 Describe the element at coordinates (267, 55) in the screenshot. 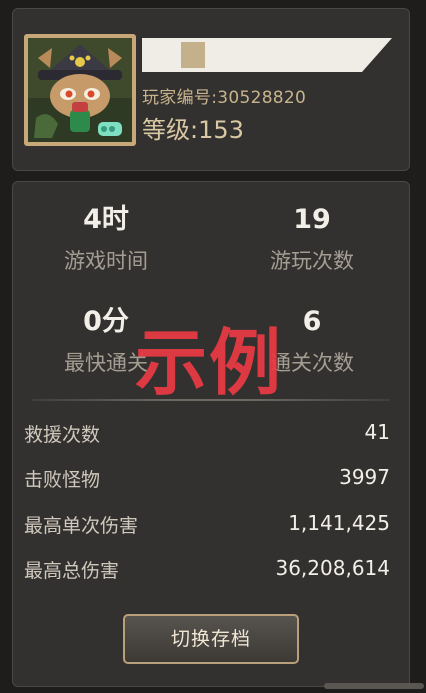

I see `player-name-banner` at that location.